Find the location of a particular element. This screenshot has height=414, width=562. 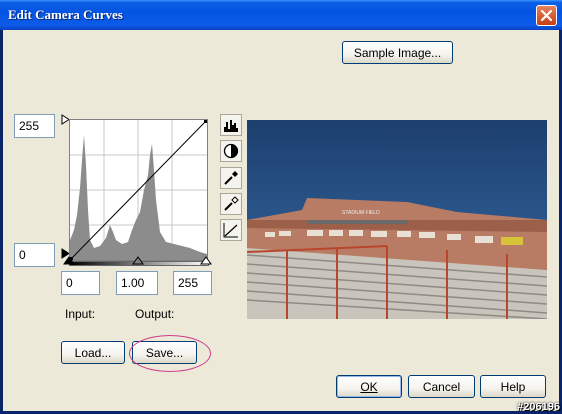

contrast-tool-button is located at coordinates (231, 151).